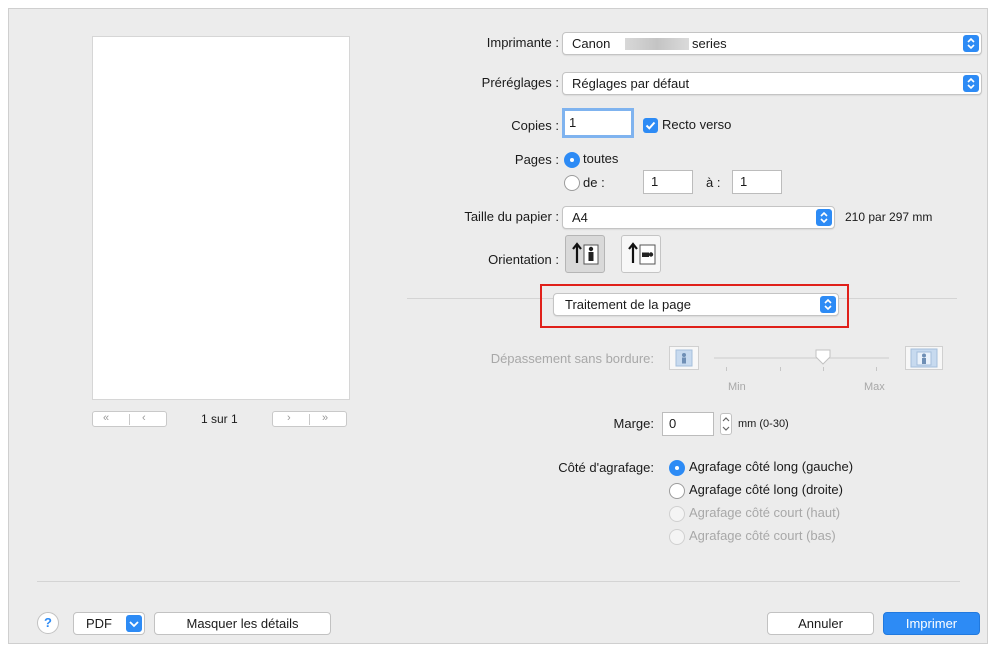 Image resolution: width=993 pixels, height=649 pixels. What do you see at coordinates (931, 623) in the screenshot?
I see `print-button: Imprimer` at bounding box center [931, 623].